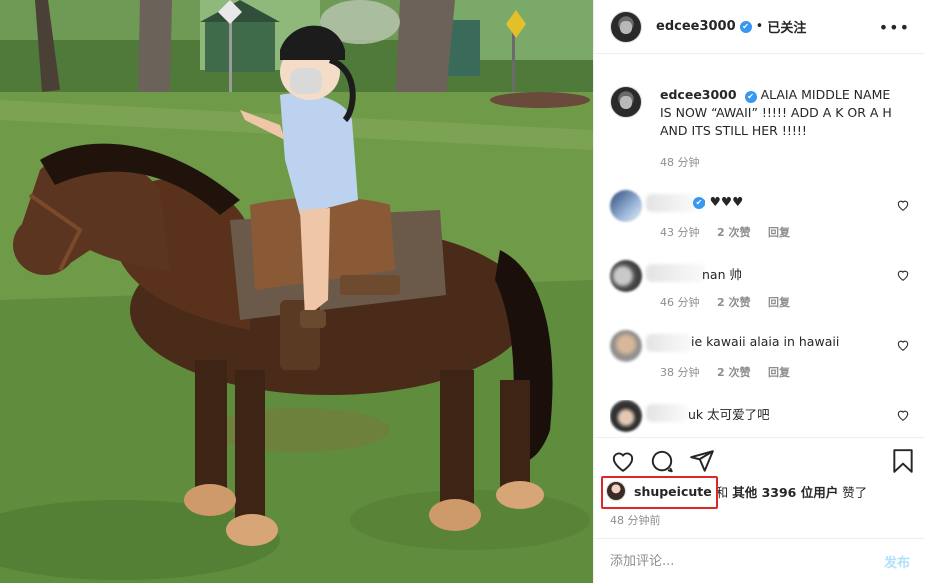 Image resolution: width=925 pixels, height=583 pixels. Describe the element at coordinates (698, 94) in the screenshot. I see `caption-username: edcee3000` at that location.